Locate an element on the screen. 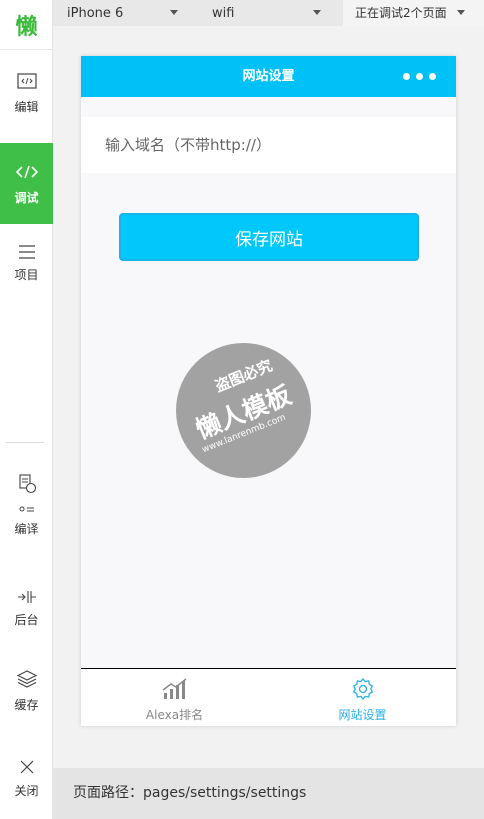  tab-settings: 网站设置 is located at coordinates (362, 698).